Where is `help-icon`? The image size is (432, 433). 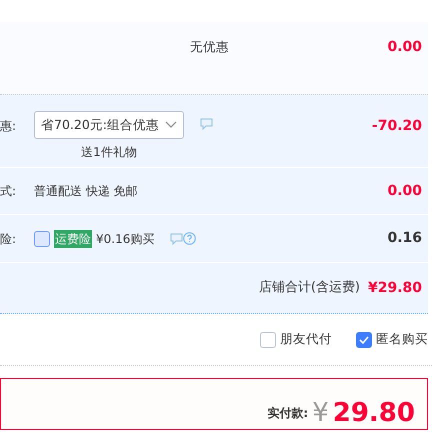
help-icon is located at coordinates (189, 238).